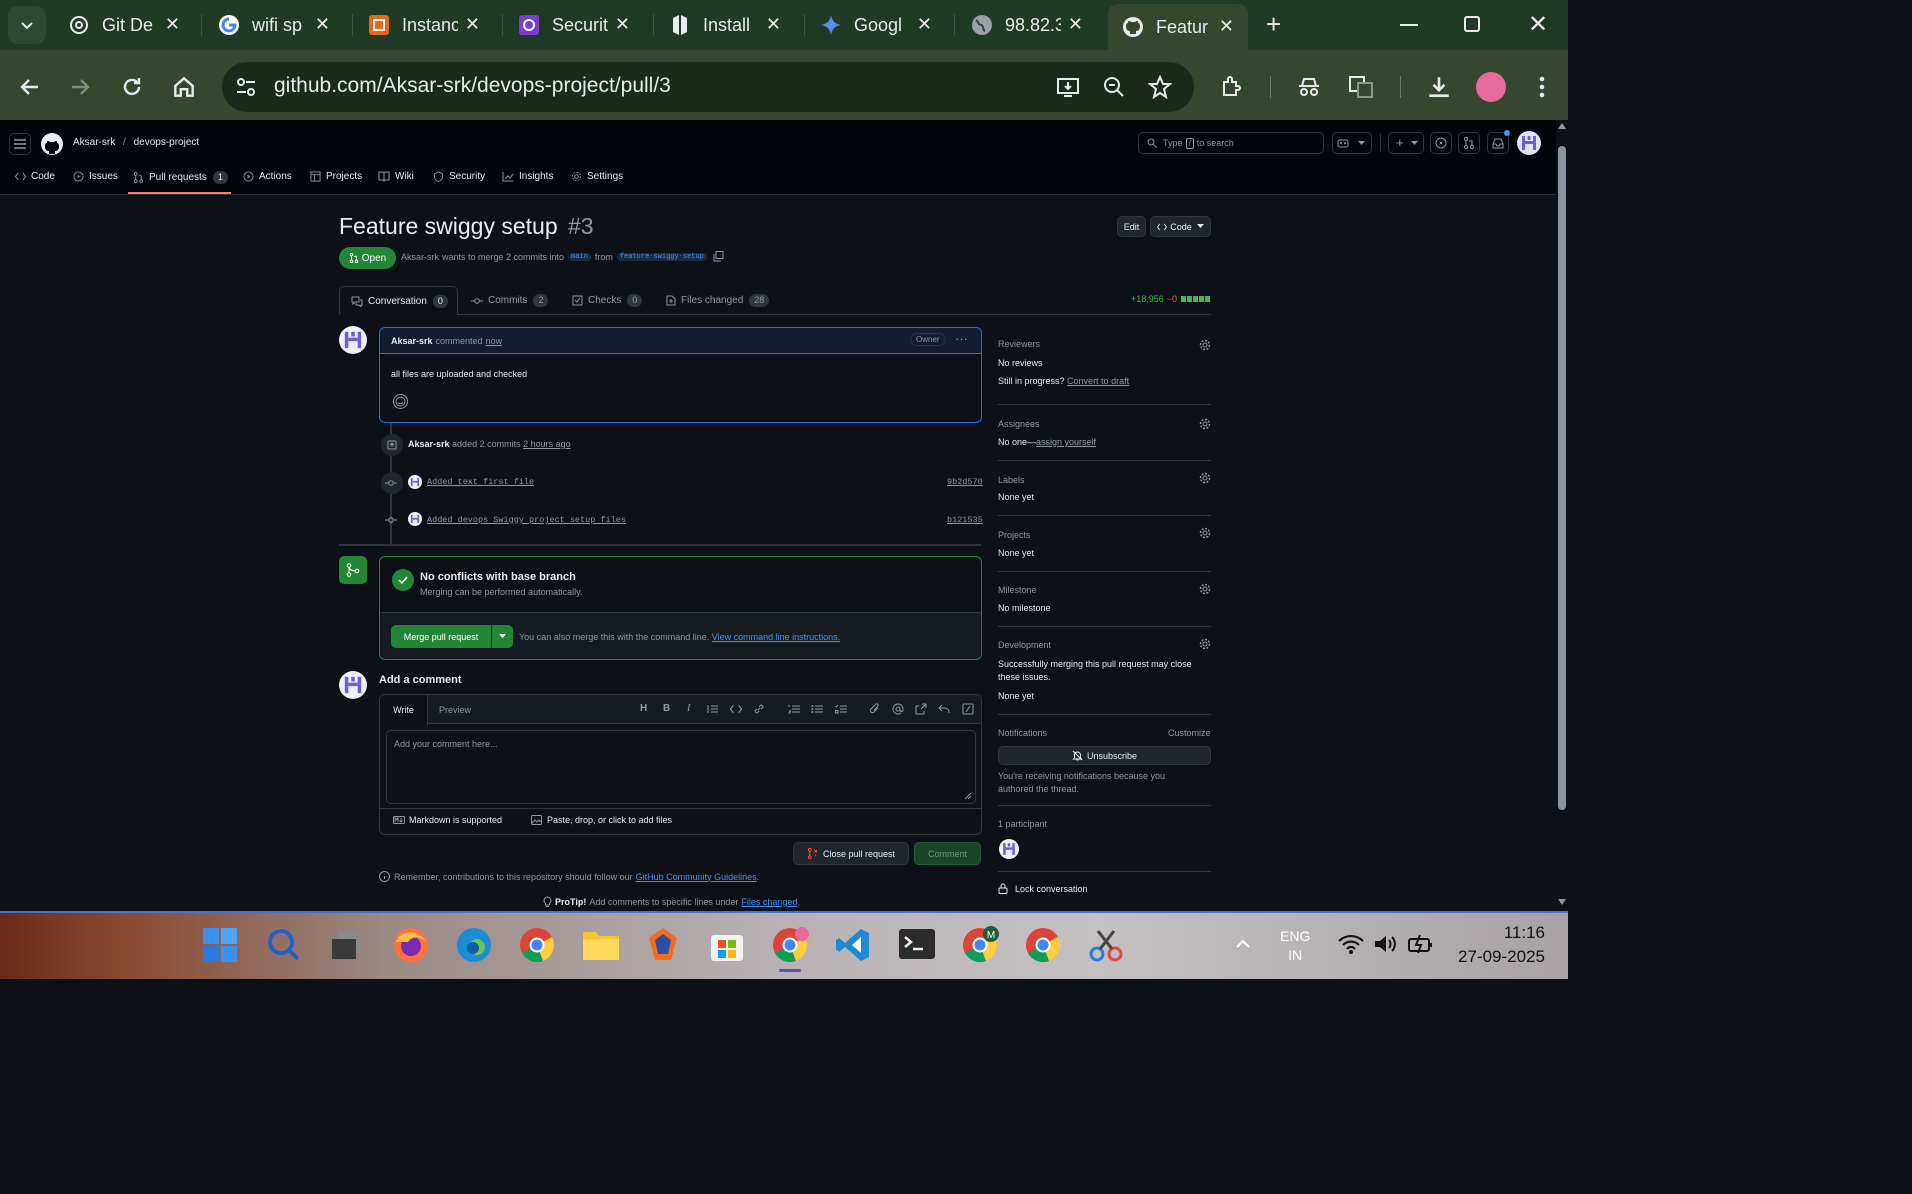  I want to click on nav-settings: Settings, so click(597, 176).